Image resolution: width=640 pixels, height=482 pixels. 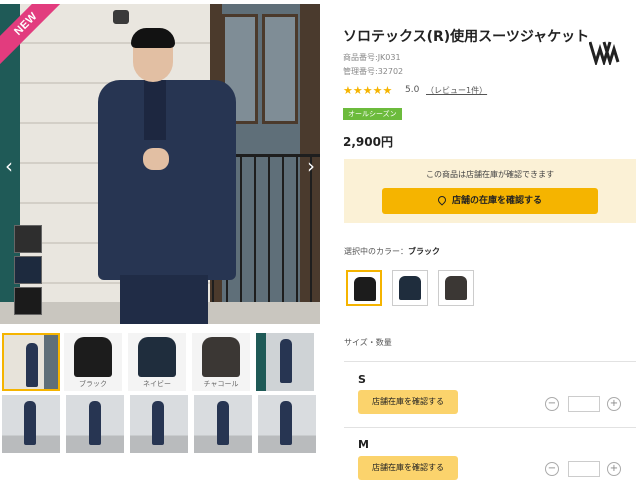 What do you see at coordinates (604, 53) in the screenshot?
I see `brand-logo-icon` at bounding box center [604, 53].